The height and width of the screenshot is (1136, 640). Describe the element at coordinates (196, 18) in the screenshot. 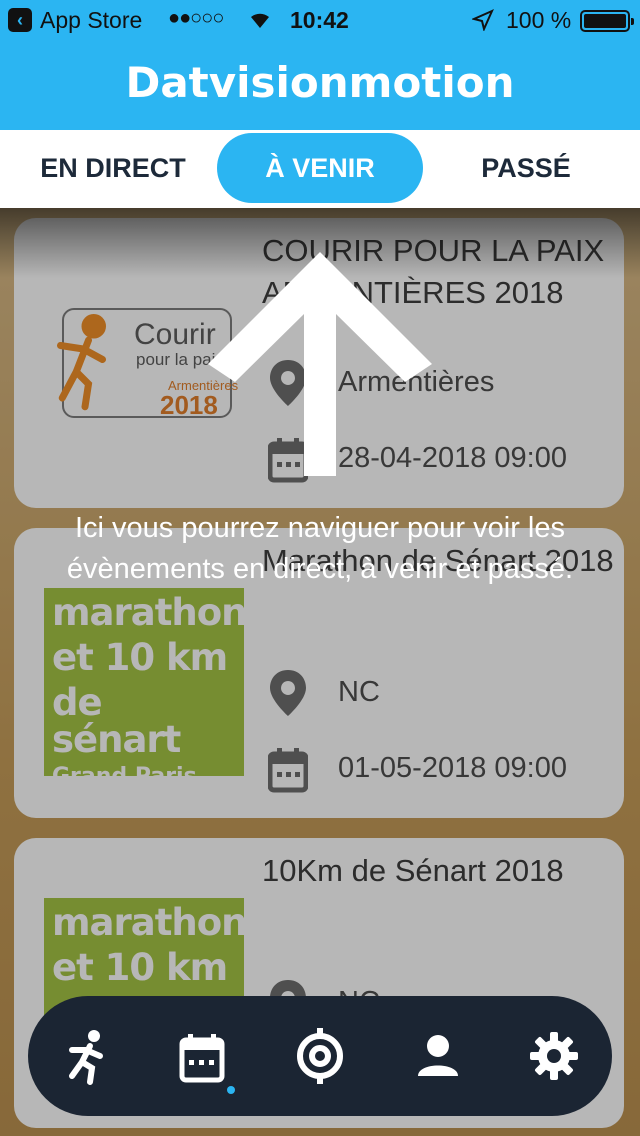

I see `signal-strength-icon: ●●○○○` at that location.